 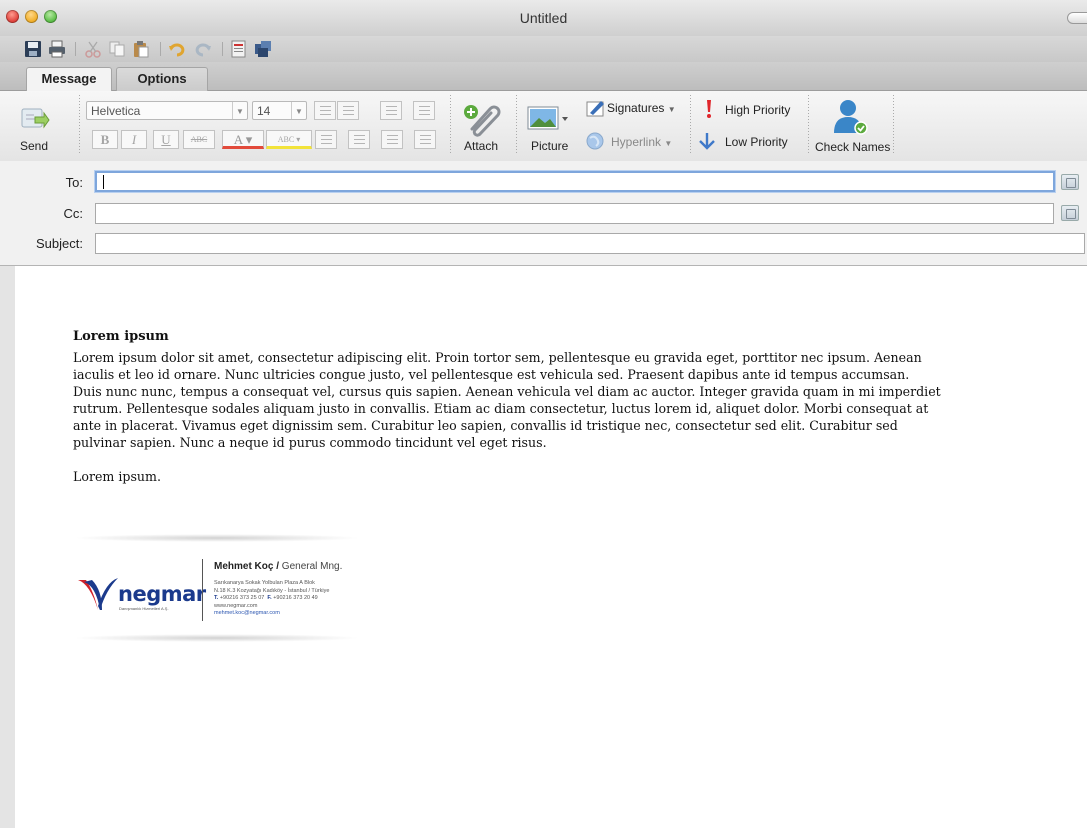 I want to click on signatures-button: Signatures ▼, so click(x=641, y=108).